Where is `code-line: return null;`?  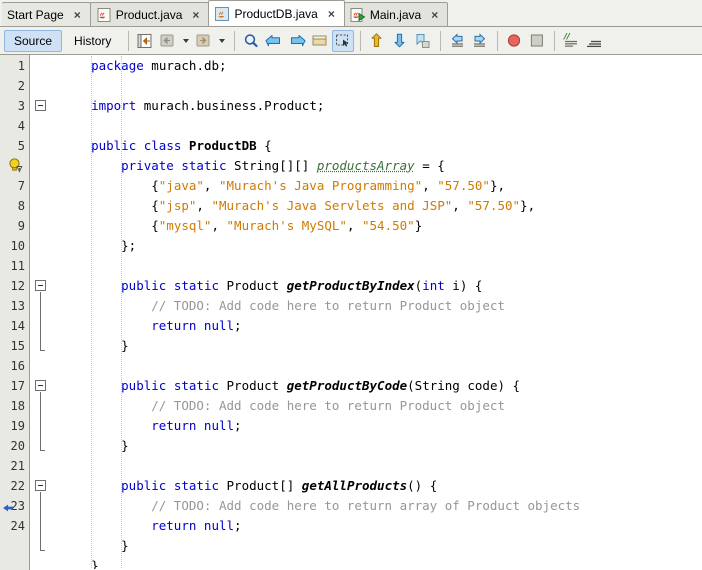 code-line: return null; is located at coordinates (196, 326).